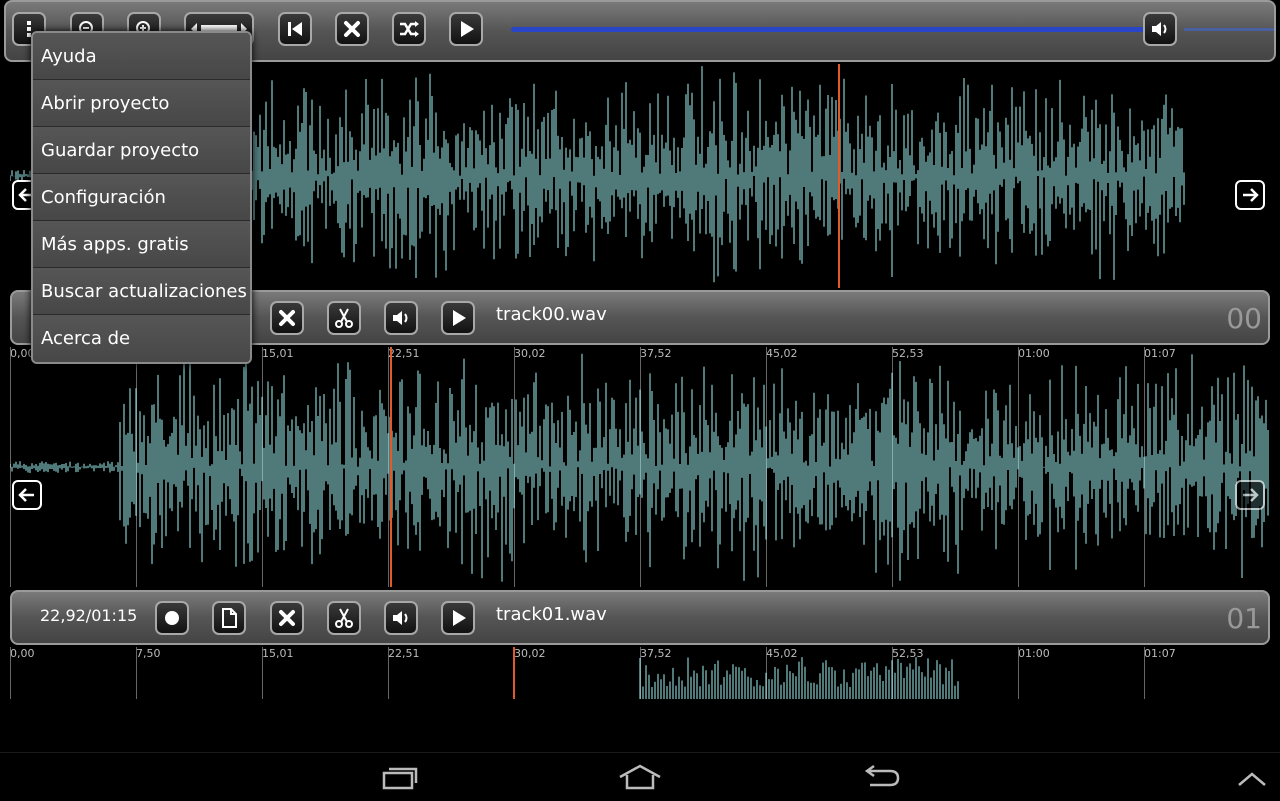 This screenshot has height=801, width=1280. I want to click on menu-item-save-project: Guardar proyecto, so click(141, 150).